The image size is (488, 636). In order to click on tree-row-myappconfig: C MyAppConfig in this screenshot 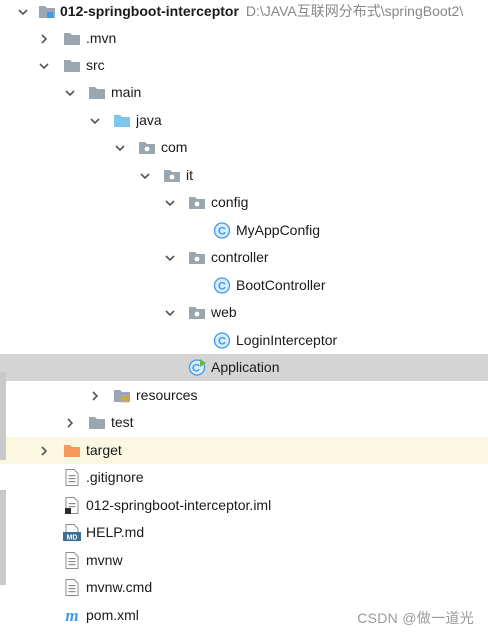, I will do `click(244, 230)`.